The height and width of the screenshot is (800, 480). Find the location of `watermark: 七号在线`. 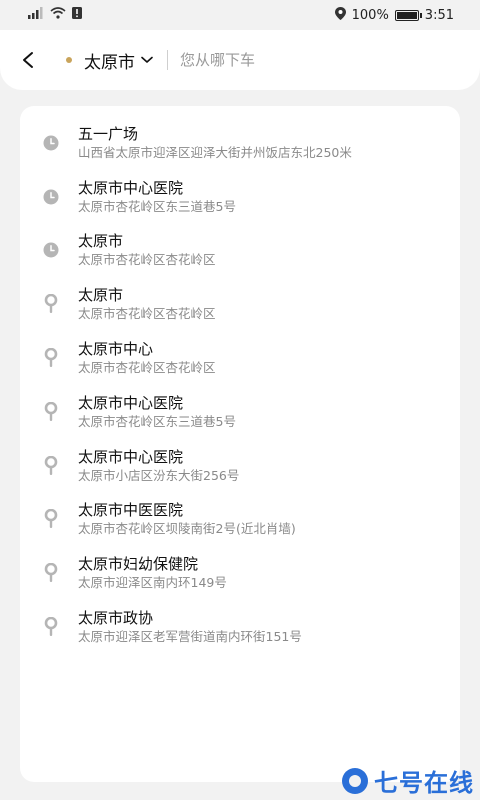

watermark: 七号在线 is located at coordinates (408, 780).